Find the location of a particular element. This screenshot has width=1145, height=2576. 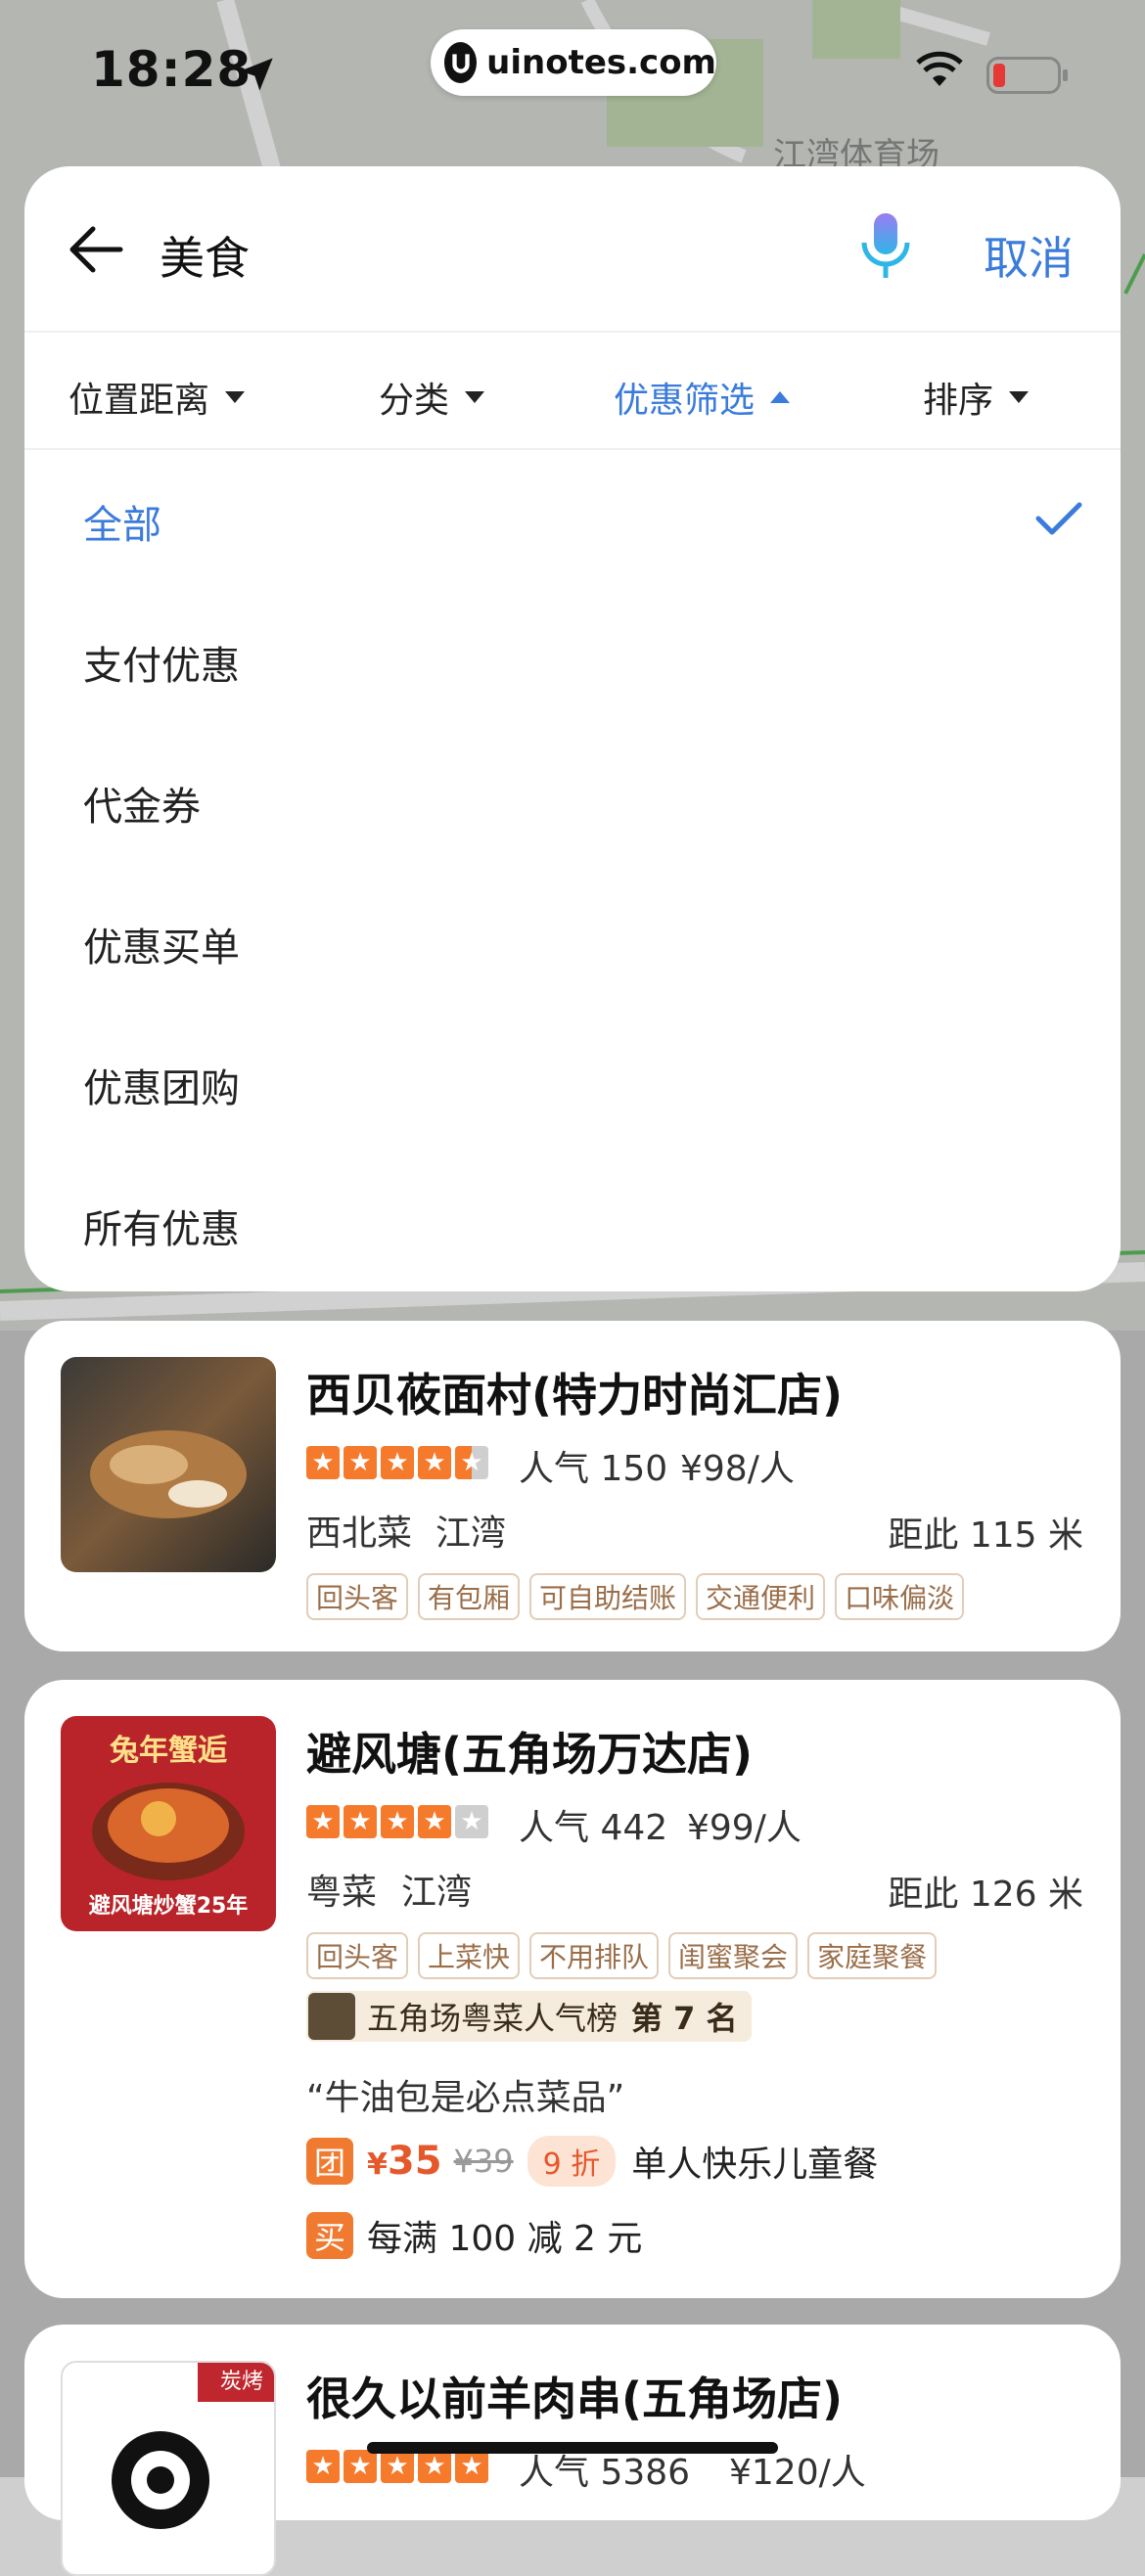

filter-bar: 位置距离 分类 优惠筛选 排序 is located at coordinates (572, 391).